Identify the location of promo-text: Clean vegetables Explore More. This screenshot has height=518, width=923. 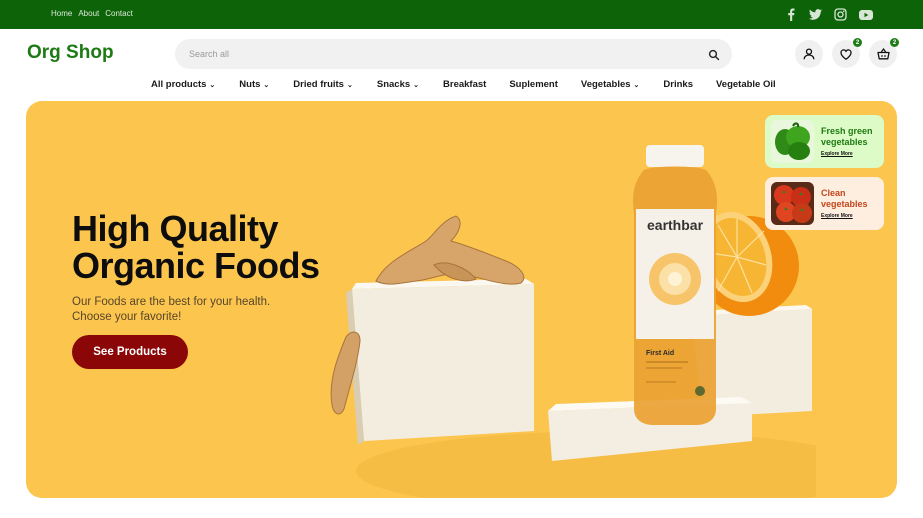
(844, 203).